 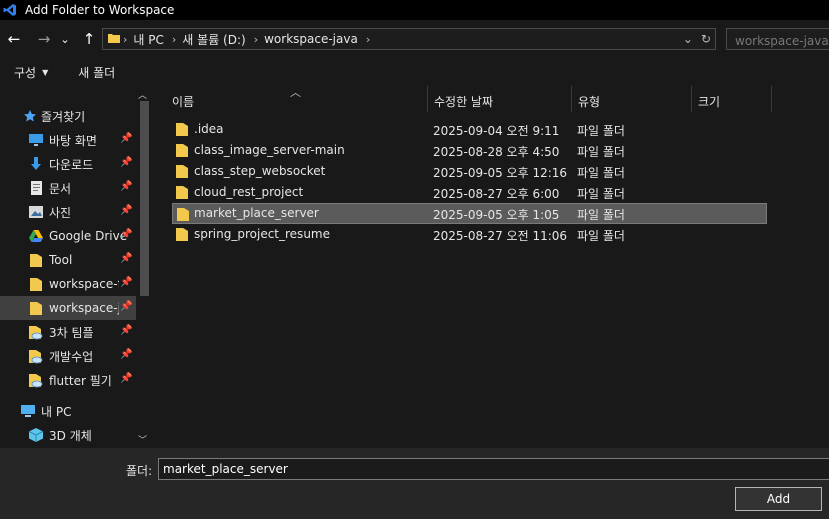 What do you see at coordinates (68, 140) in the screenshot?
I see `sidebar-item-desktop: 바탕 화면 📌` at bounding box center [68, 140].